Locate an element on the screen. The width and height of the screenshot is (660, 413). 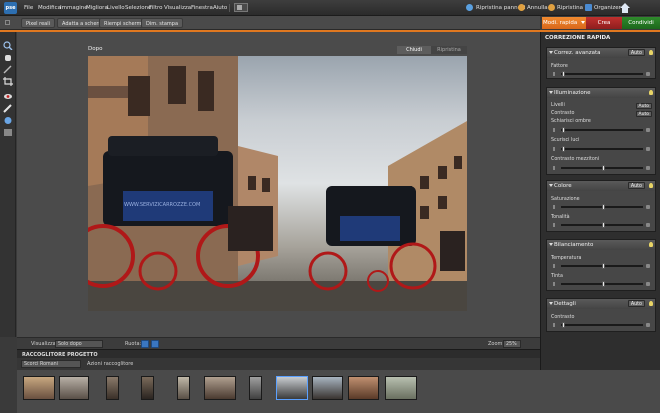
quick-selection-tool-icon is located at coordinates (8, 69).